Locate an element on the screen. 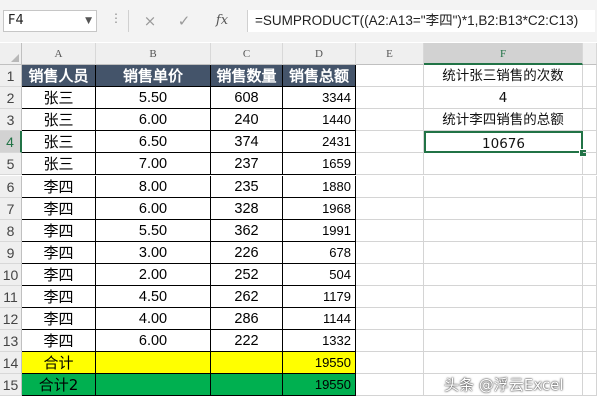  insert-function-icon: fx is located at coordinates (222, 21).